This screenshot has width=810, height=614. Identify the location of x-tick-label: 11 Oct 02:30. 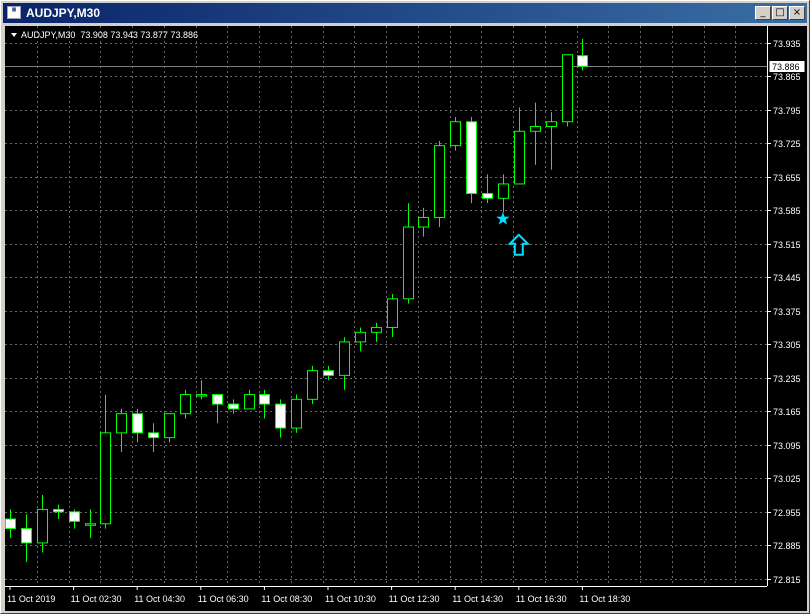
(96, 599).